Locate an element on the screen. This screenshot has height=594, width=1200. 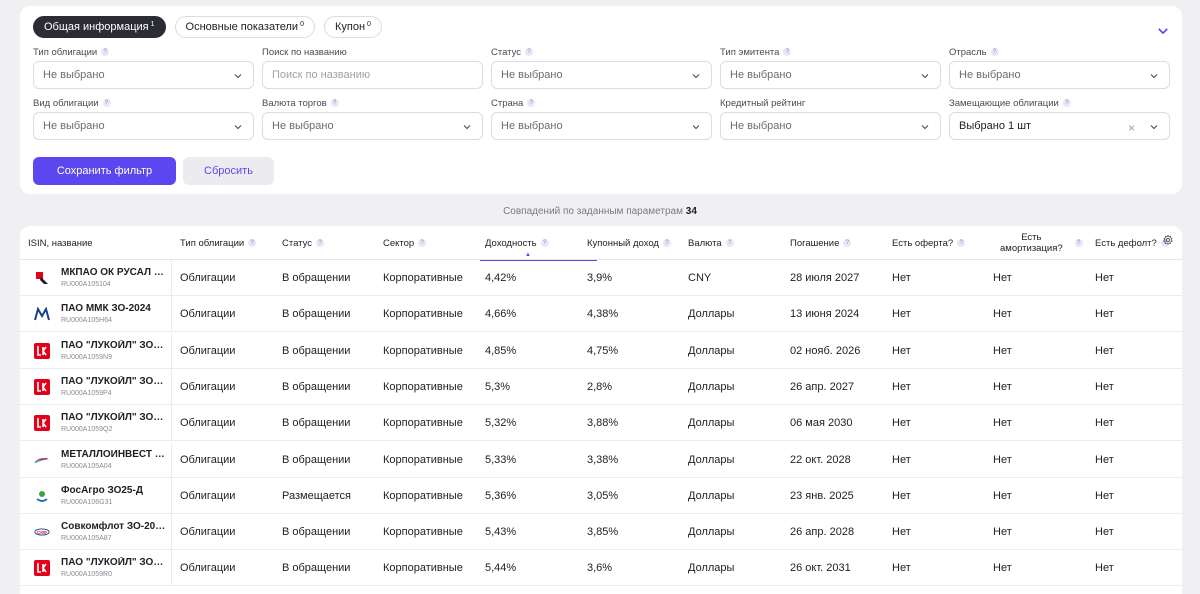
yield-cell: 5,36% is located at coordinates (501, 495).